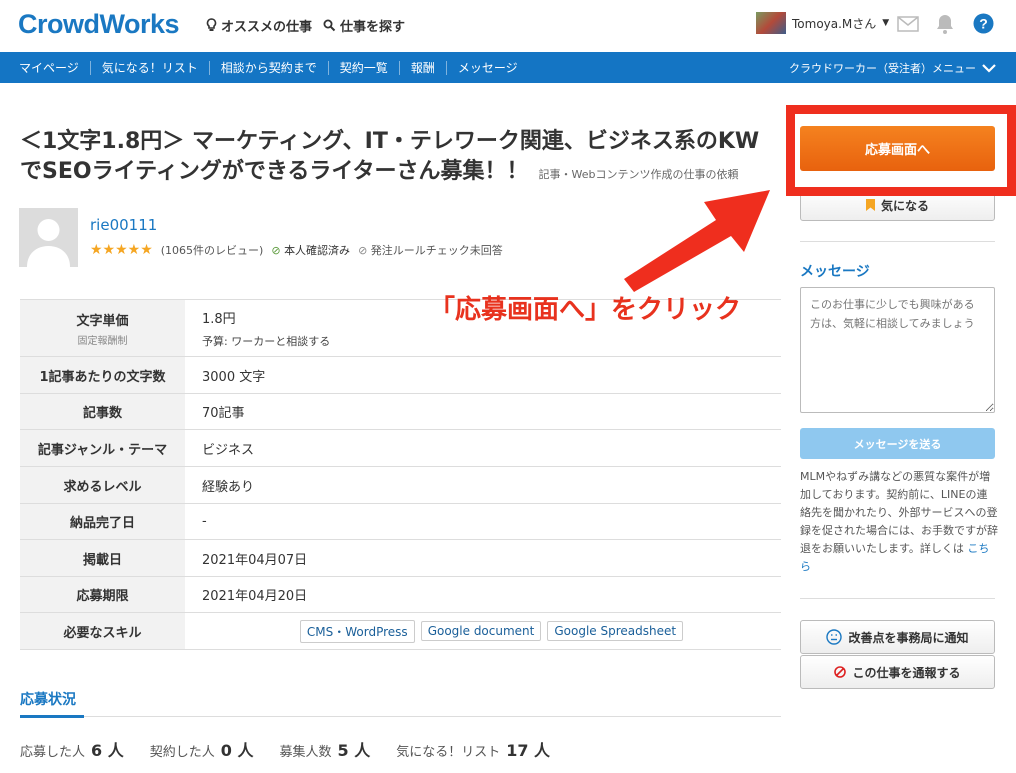 The height and width of the screenshot is (773, 1016). Describe the element at coordinates (211, 24) in the screenshot. I see `lightbulb-icon` at that location.